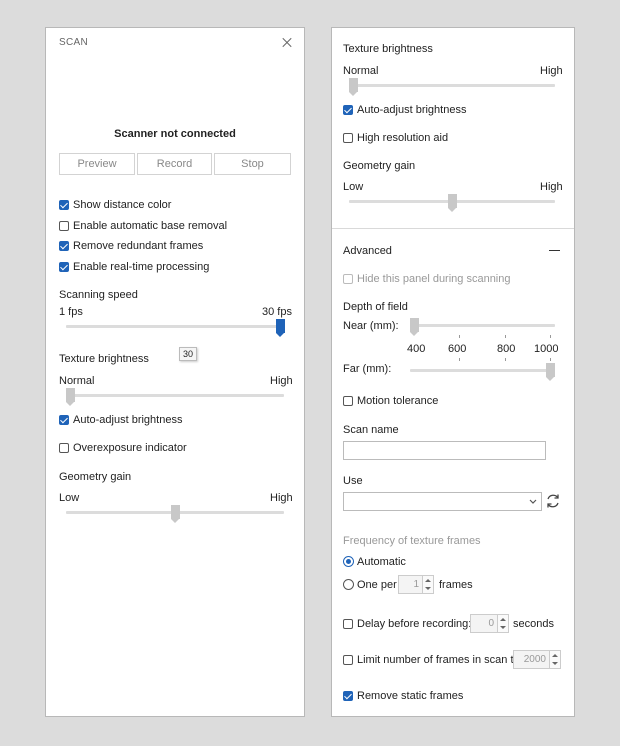 This screenshot has height=746, width=620. Describe the element at coordinates (175, 134) in the screenshot. I see `scanner-status: Scanner not connected` at that location.